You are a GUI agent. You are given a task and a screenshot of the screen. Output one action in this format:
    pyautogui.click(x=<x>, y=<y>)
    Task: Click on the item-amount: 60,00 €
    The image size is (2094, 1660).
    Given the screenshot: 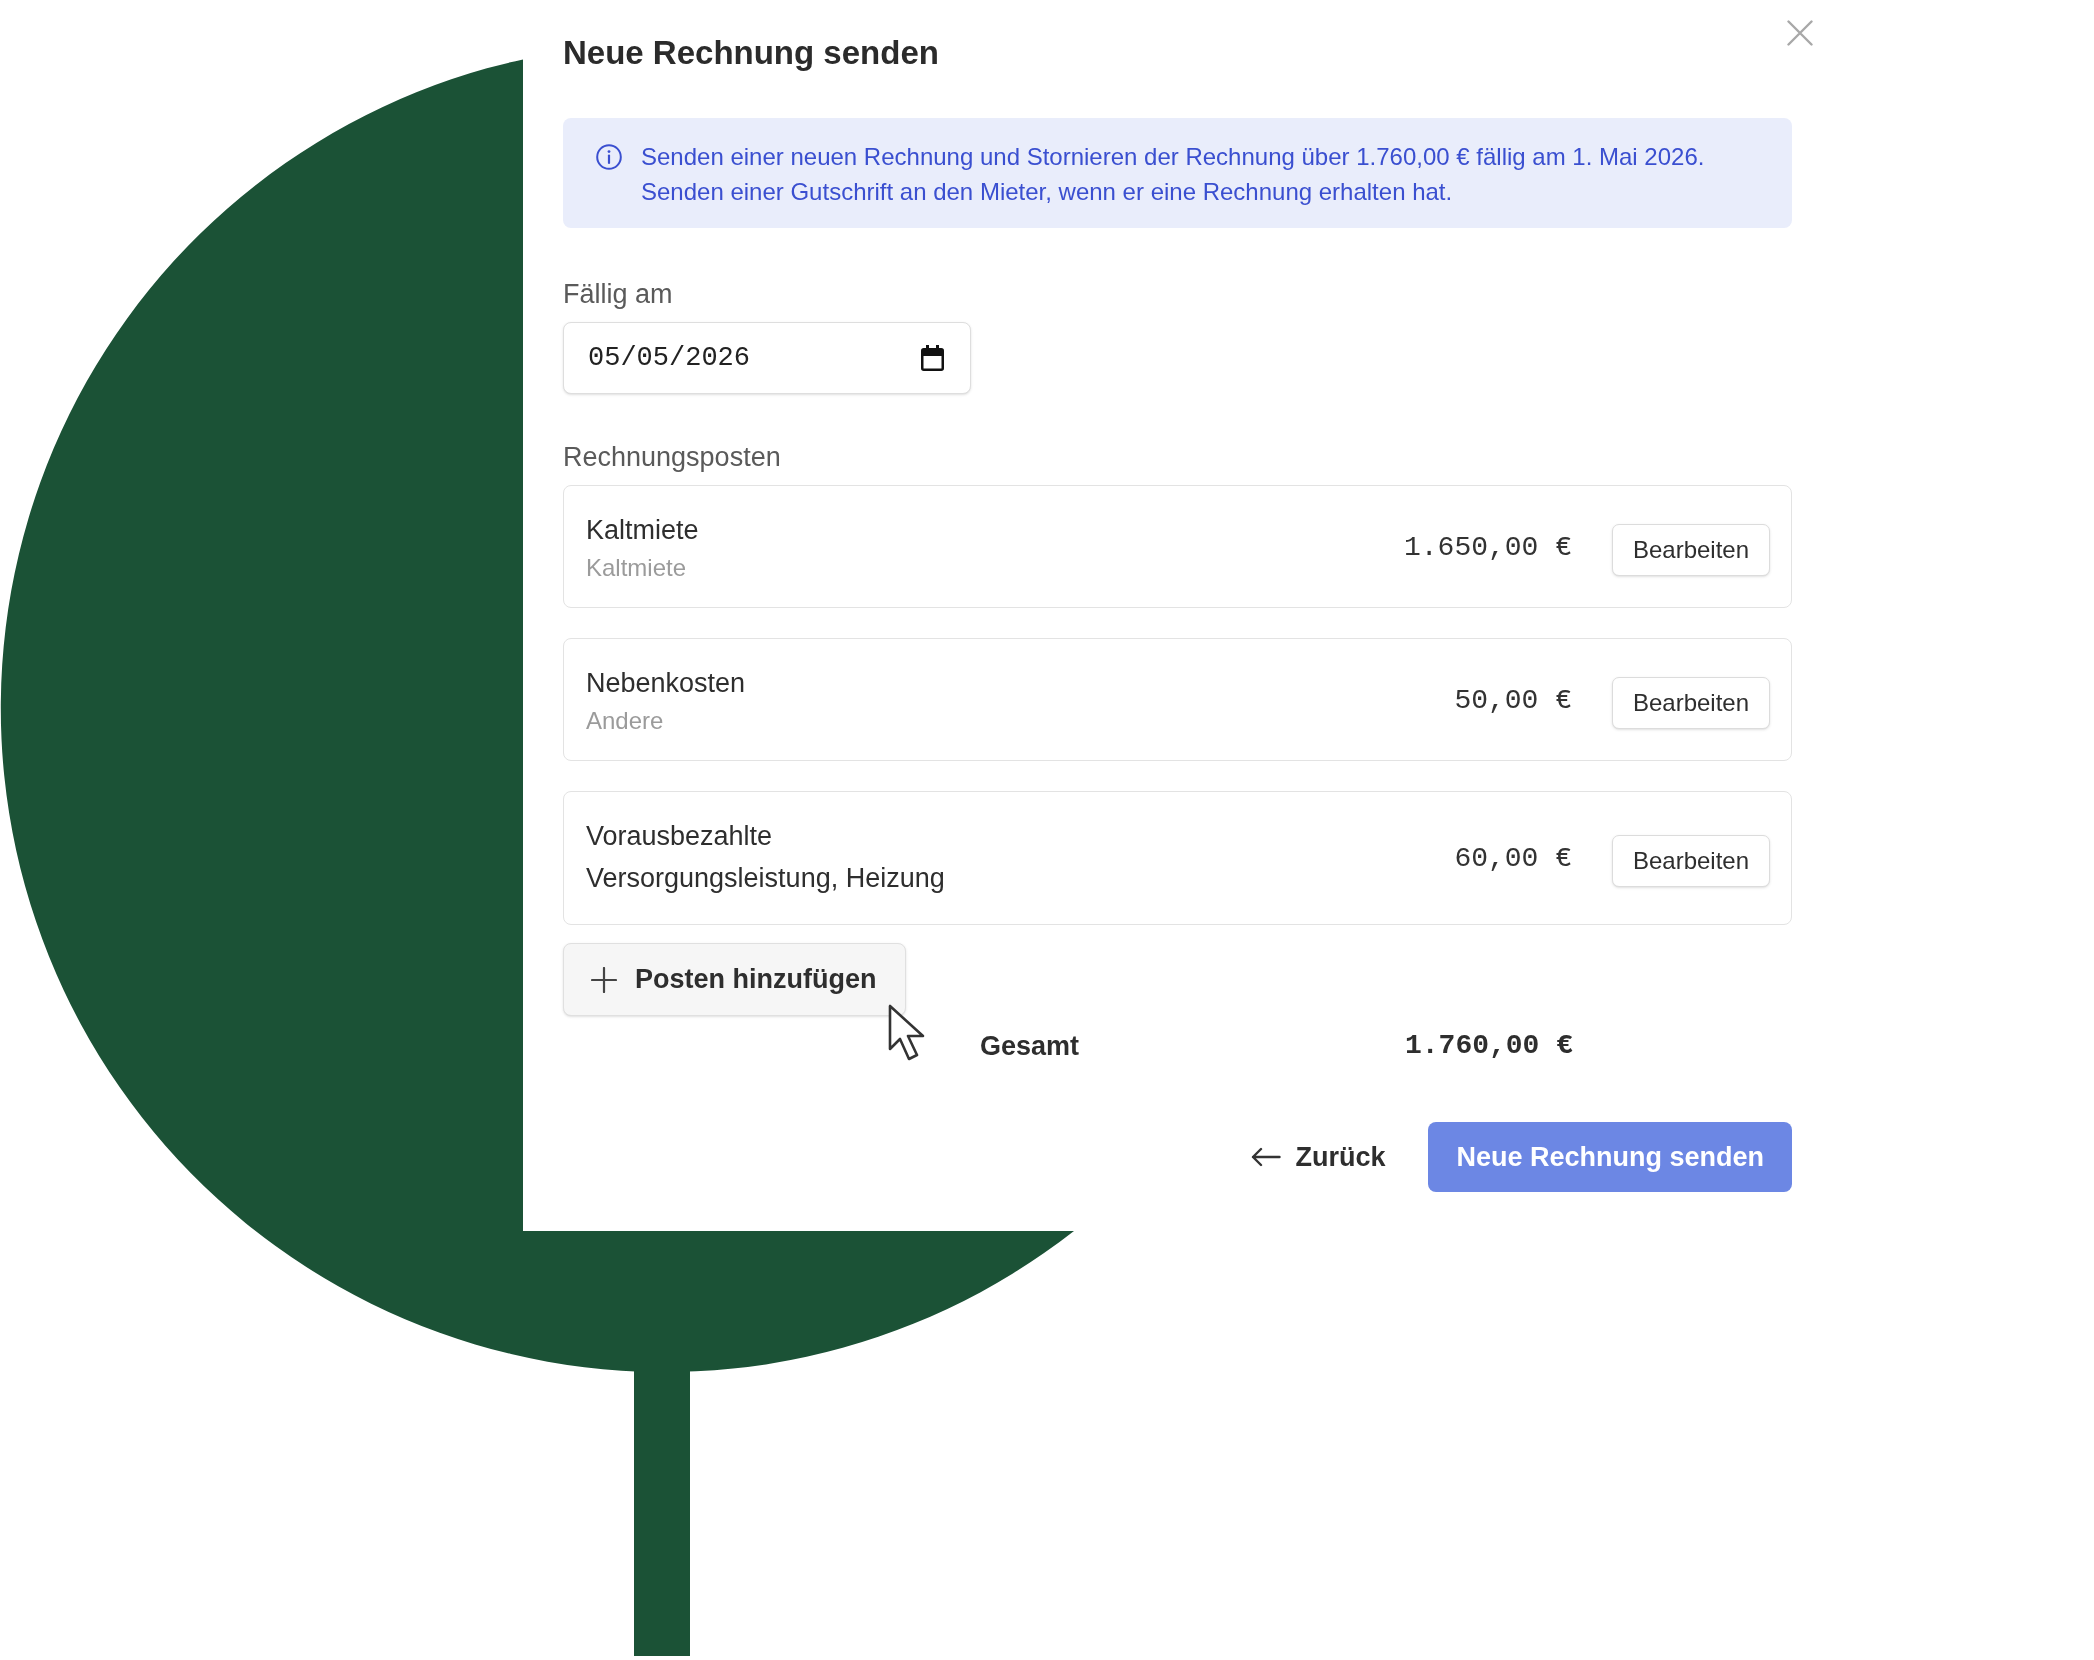 What is the action you would take?
    pyautogui.click(x=1513, y=859)
    